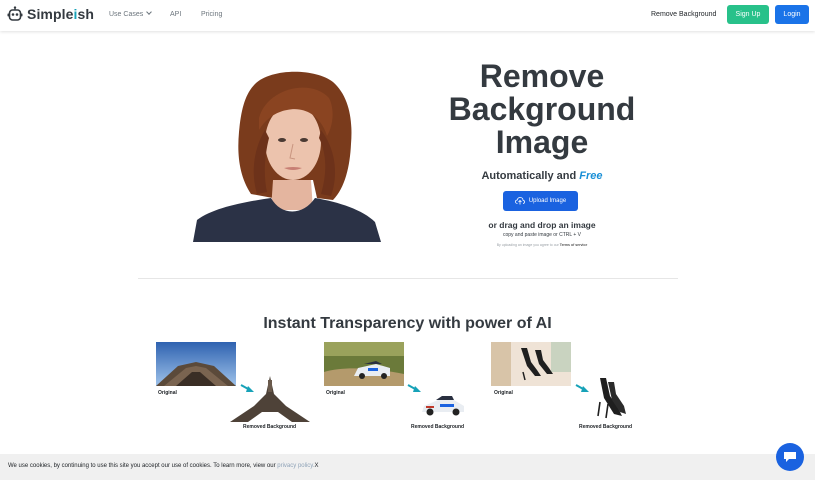 The width and height of the screenshot is (815, 480). I want to click on upload-image-button: Upload Image, so click(540, 201).